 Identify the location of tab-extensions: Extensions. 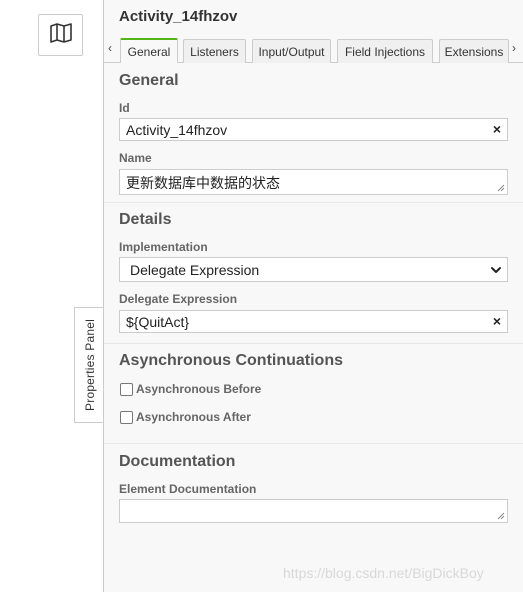
(474, 51).